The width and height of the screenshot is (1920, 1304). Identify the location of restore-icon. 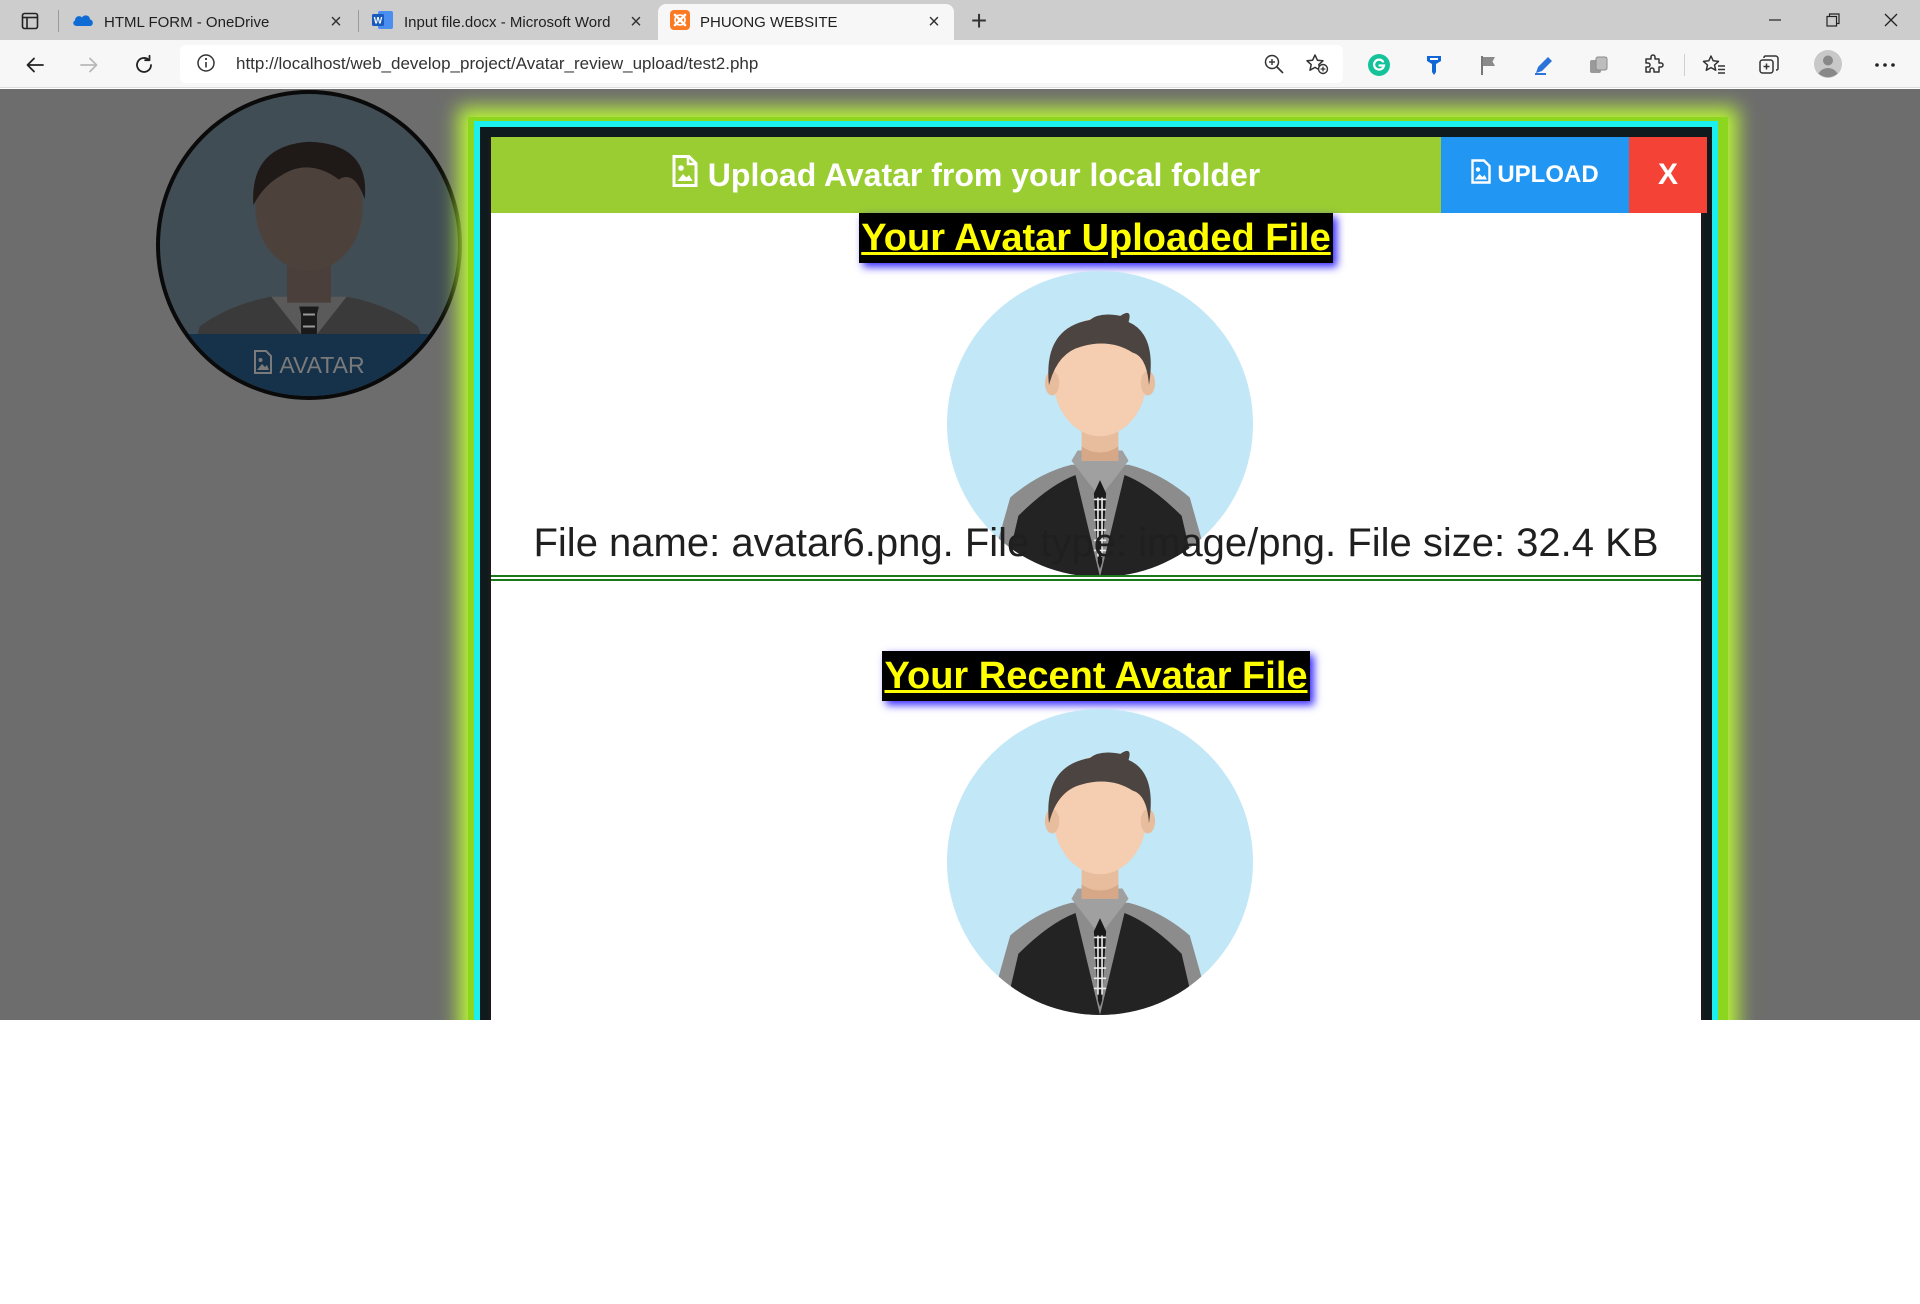
(1833, 20).